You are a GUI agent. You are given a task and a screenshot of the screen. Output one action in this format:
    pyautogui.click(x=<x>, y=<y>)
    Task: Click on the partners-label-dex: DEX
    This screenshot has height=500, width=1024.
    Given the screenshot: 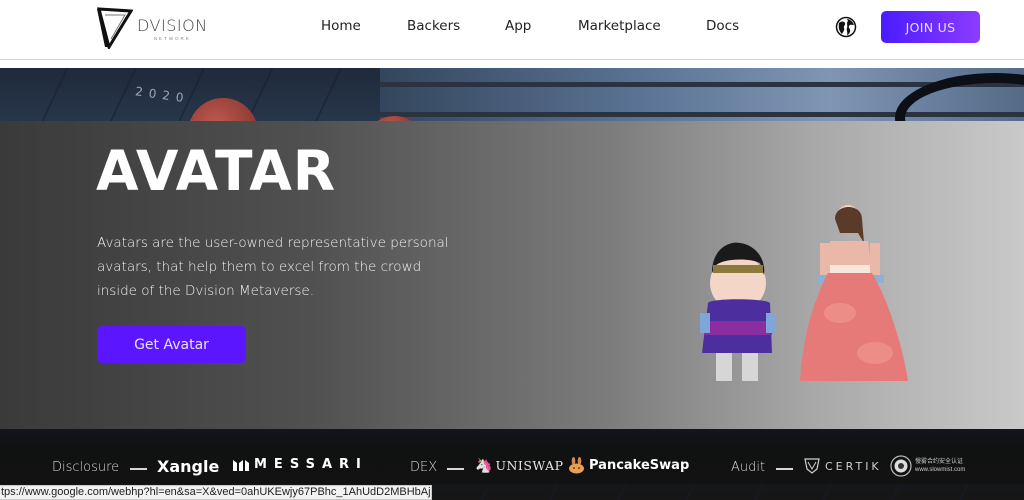 What is the action you would take?
    pyautogui.click(x=424, y=467)
    